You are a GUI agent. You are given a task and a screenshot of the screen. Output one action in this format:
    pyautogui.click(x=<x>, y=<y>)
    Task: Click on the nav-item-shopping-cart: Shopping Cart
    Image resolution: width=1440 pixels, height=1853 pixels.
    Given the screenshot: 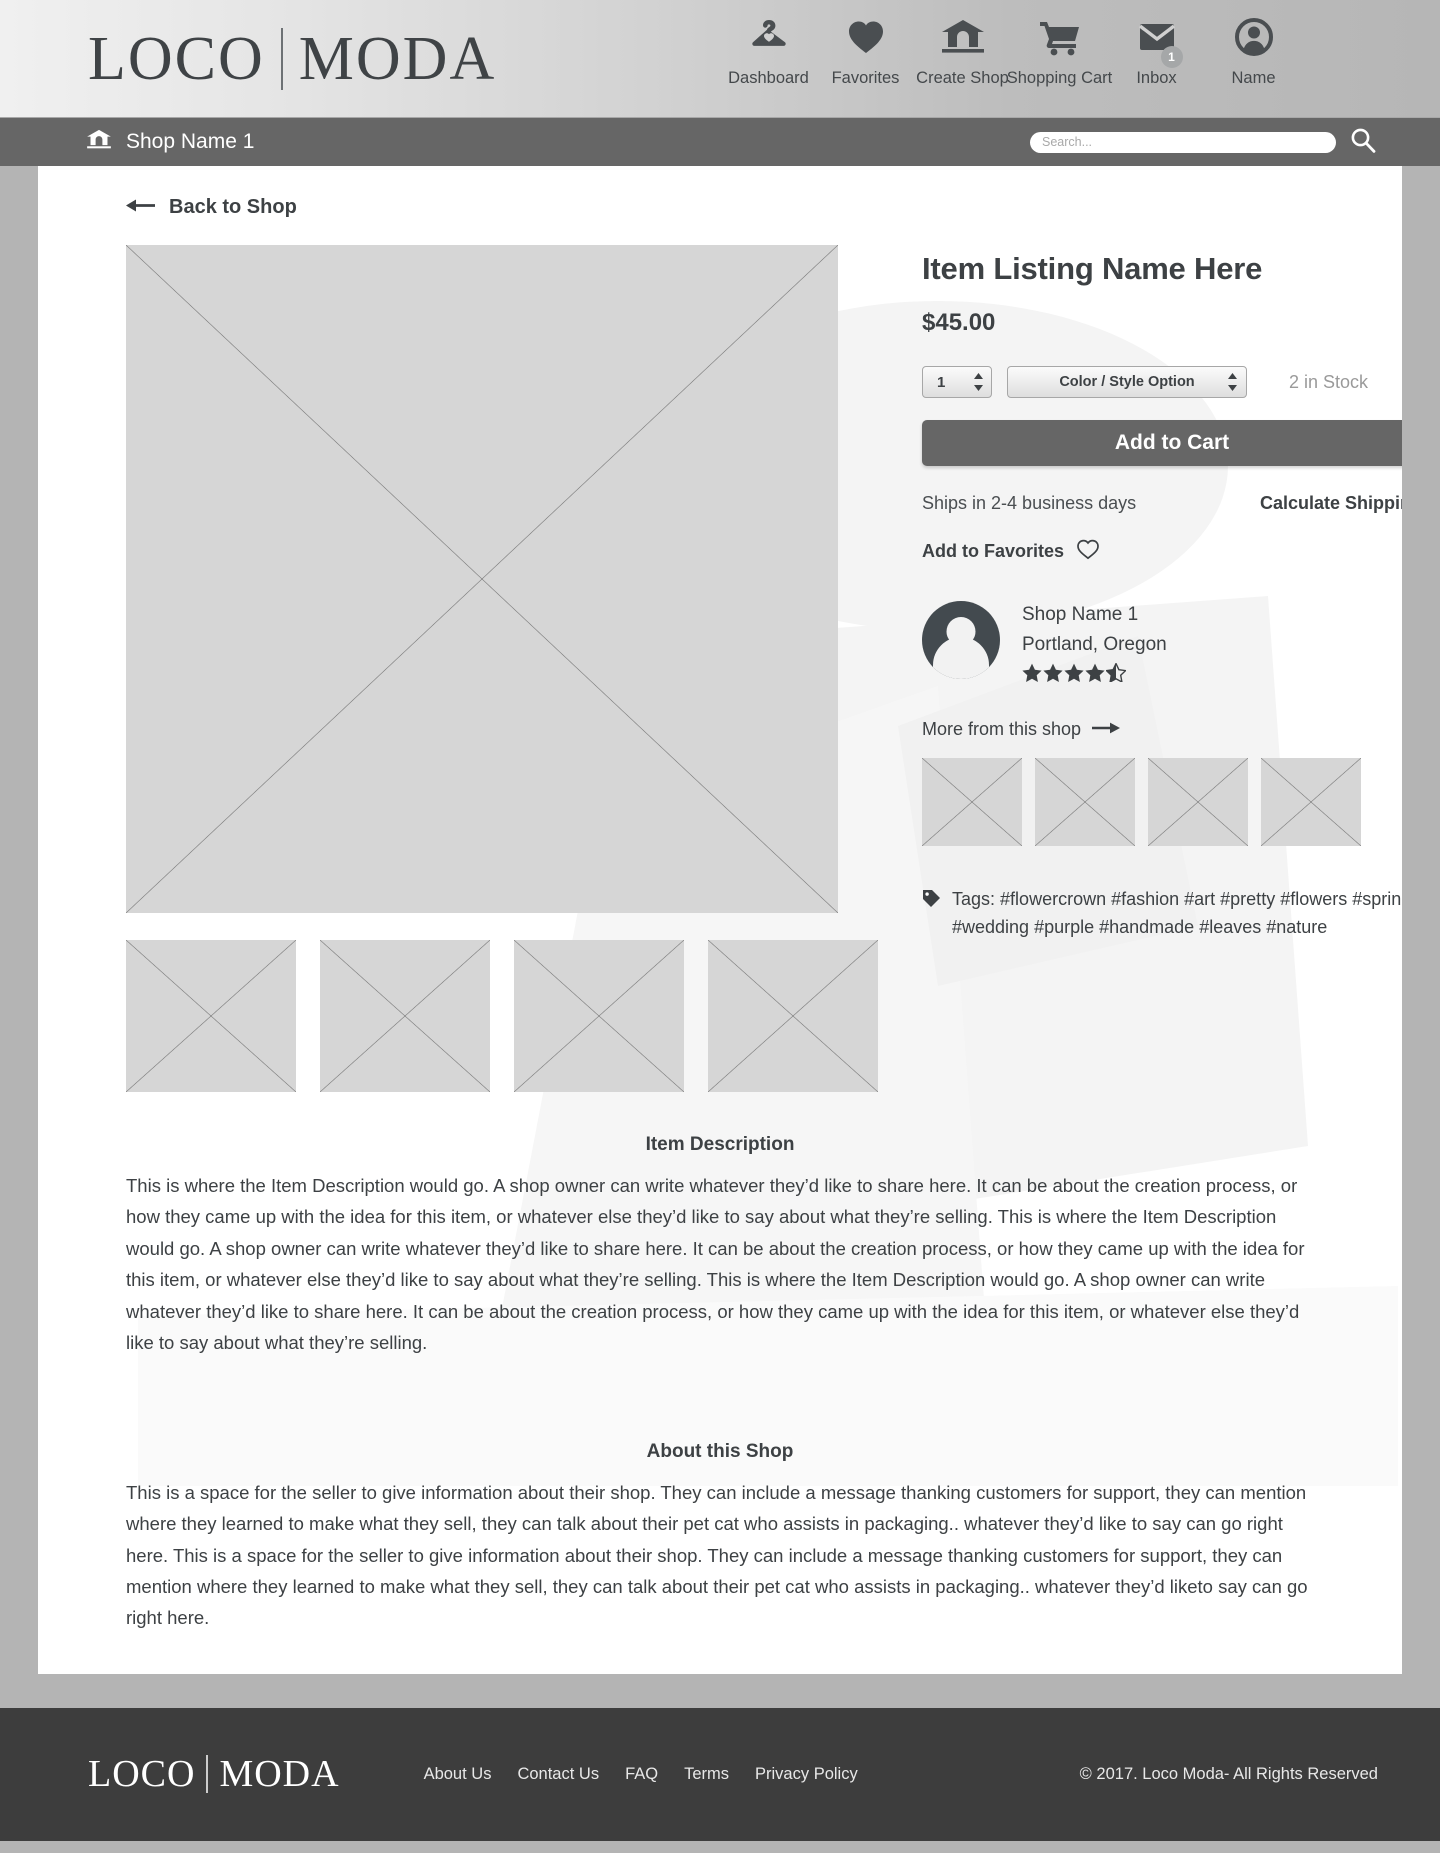 What is the action you would take?
    pyautogui.click(x=1059, y=48)
    